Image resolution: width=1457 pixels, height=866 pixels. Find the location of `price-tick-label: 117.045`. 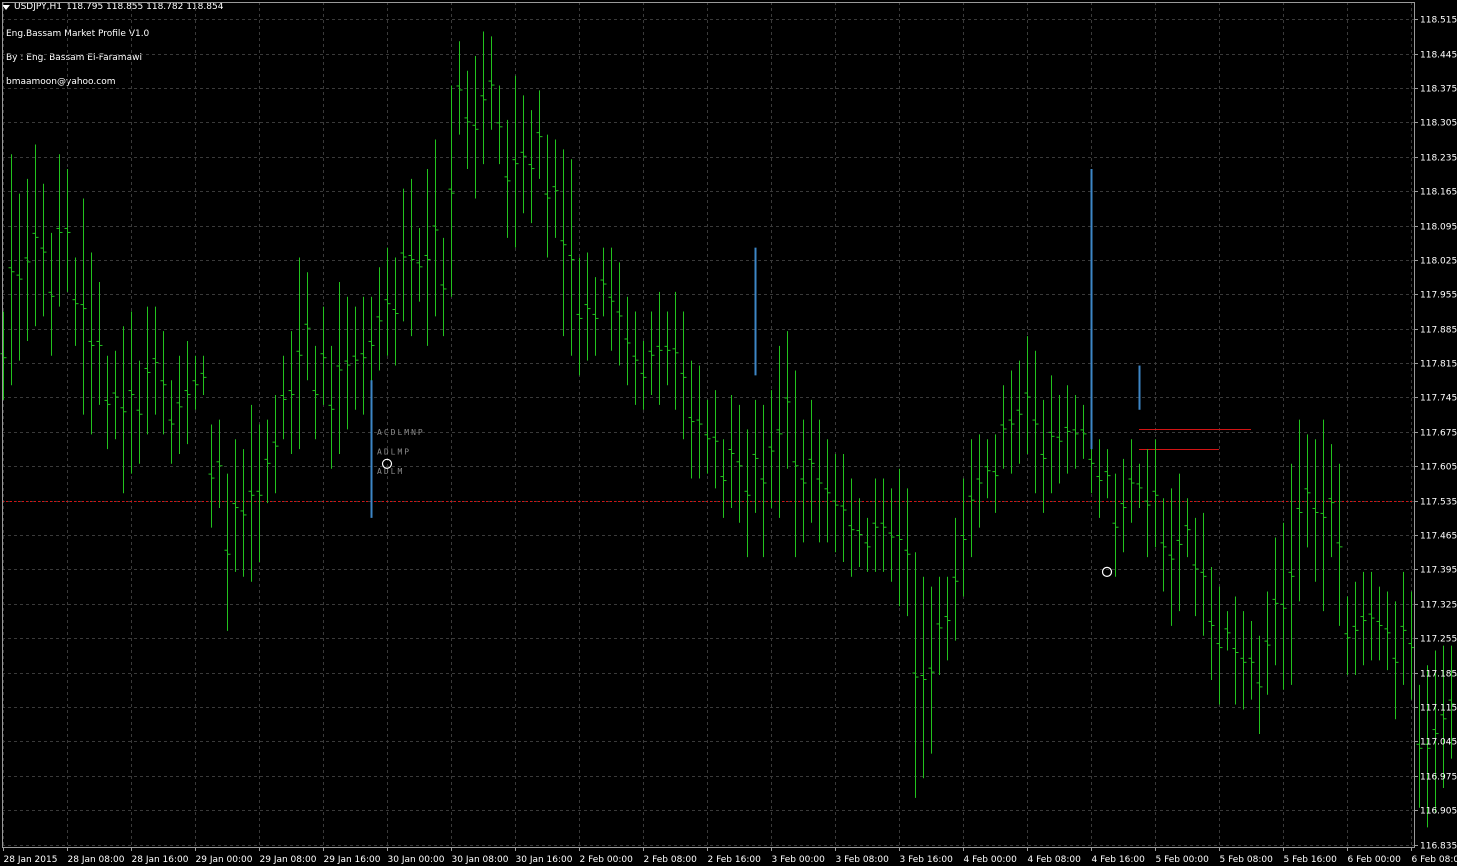

price-tick-label: 117.045 is located at coordinates (1438, 743).